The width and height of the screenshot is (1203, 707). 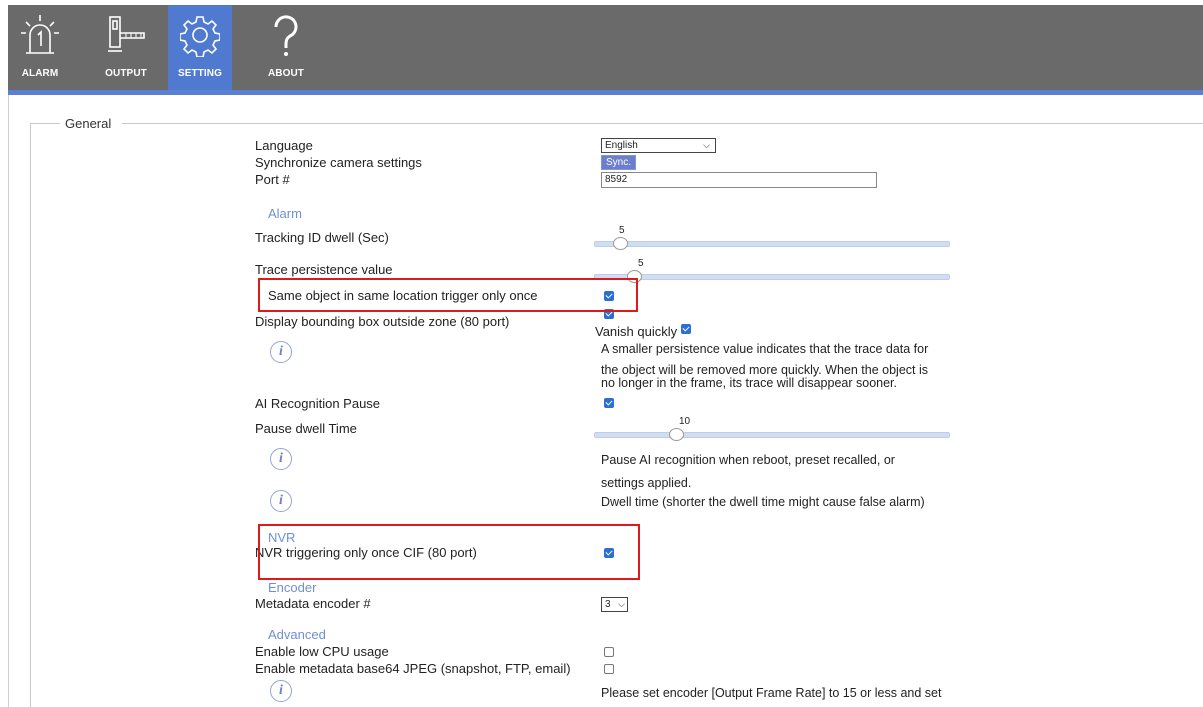 What do you see at coordinates (646, 483) in the screenshot?
I see `pause-info-line: settings applied.` at bounding box center [646, 483].